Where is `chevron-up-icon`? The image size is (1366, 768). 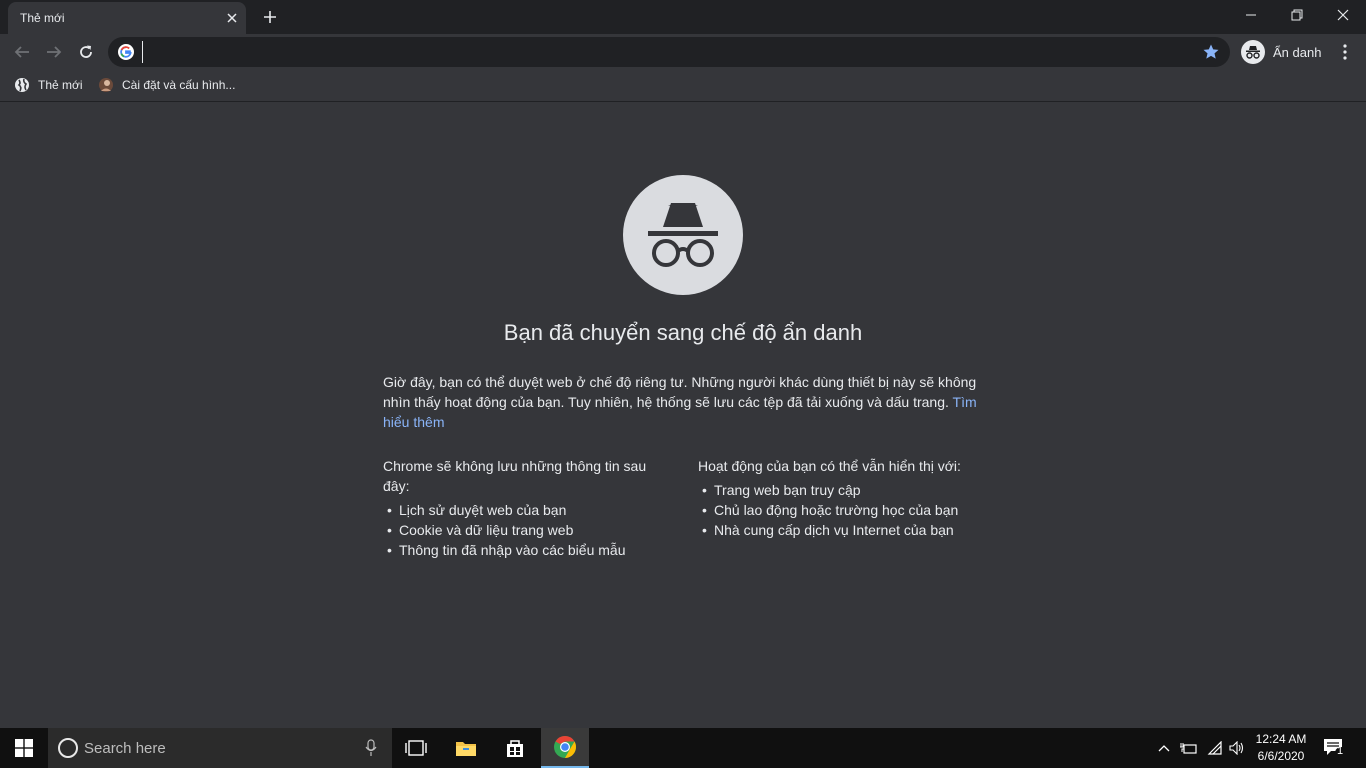 chevron-up-icon is located at coordinates (1164, 748).